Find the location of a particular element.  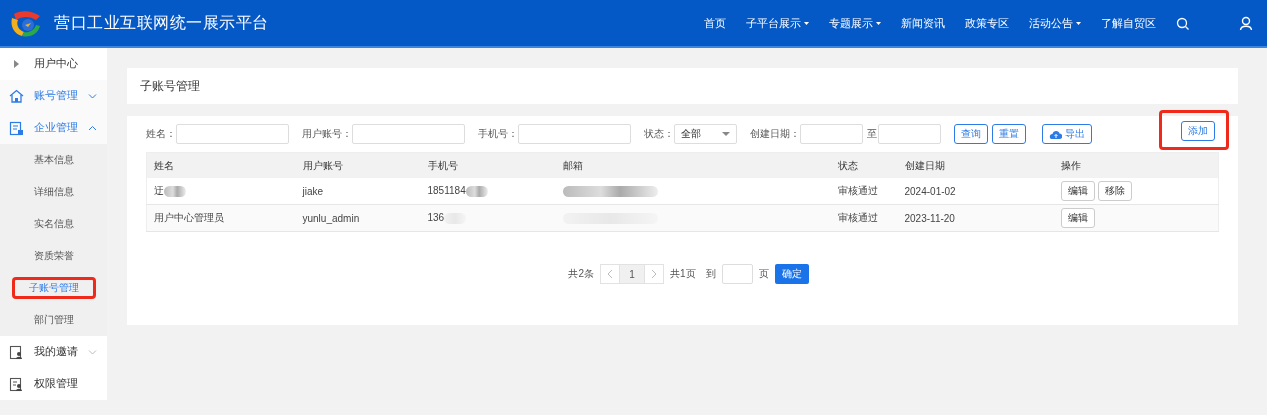

house-icon is located at coordinates (16, 96).